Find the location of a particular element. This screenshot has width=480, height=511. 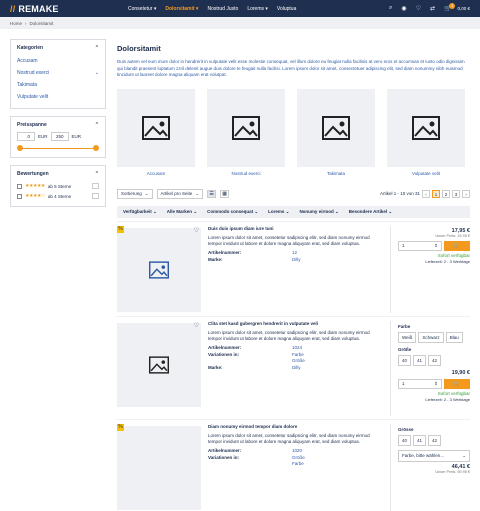

prev-page-button: ‹ is located at coordinates (426, 193).